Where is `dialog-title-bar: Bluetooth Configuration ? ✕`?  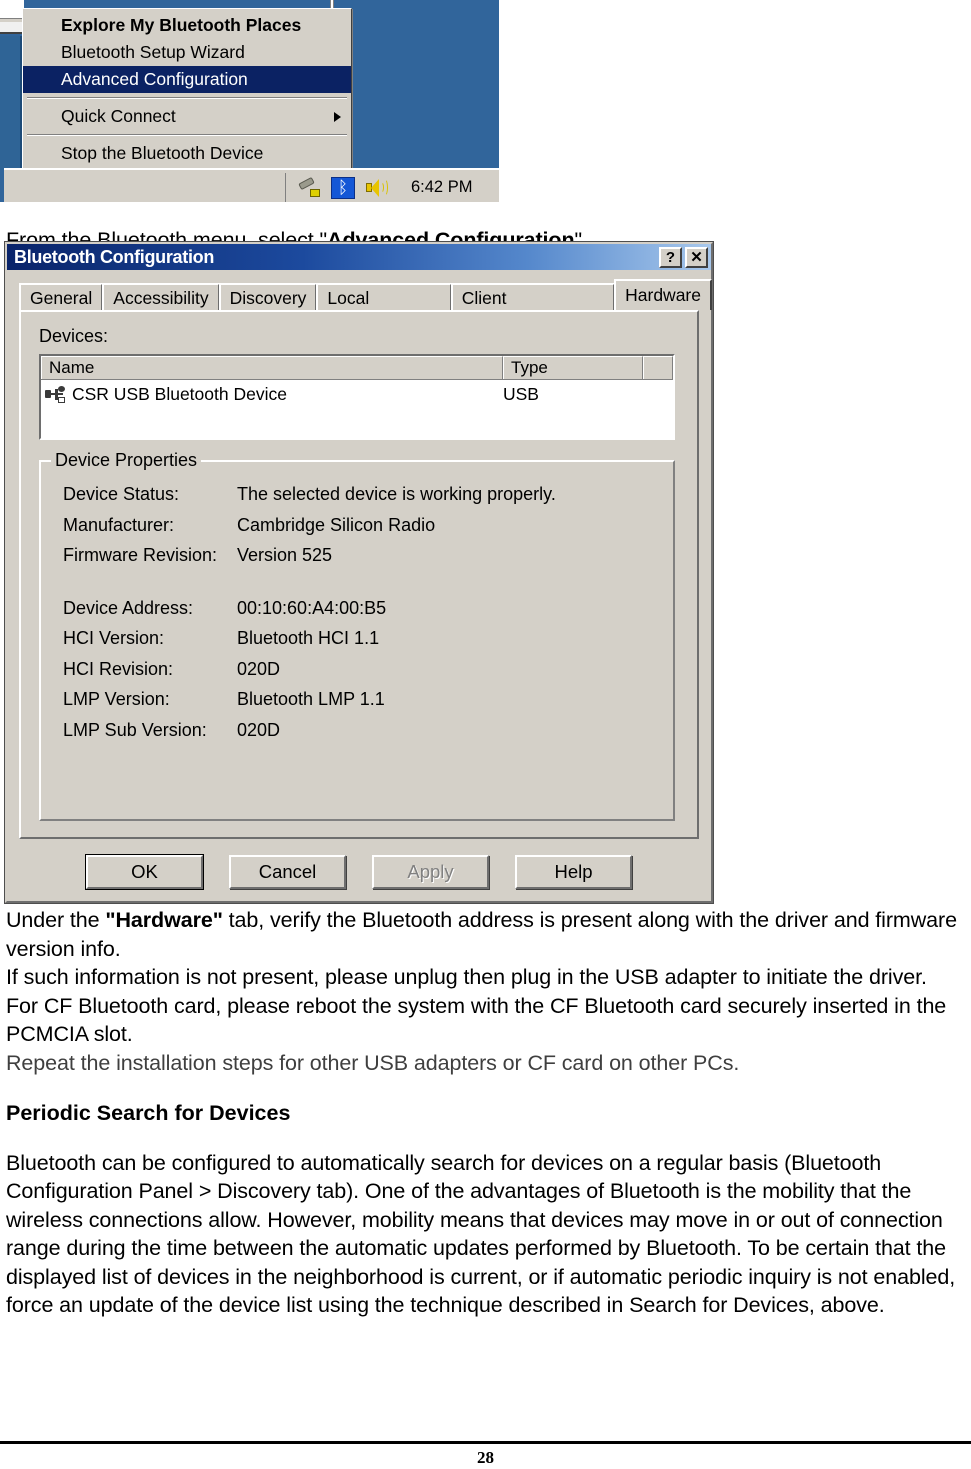
dialog-title-bar: Bluetooth Configuration ? ✕ is located at coordinates (359, 257).